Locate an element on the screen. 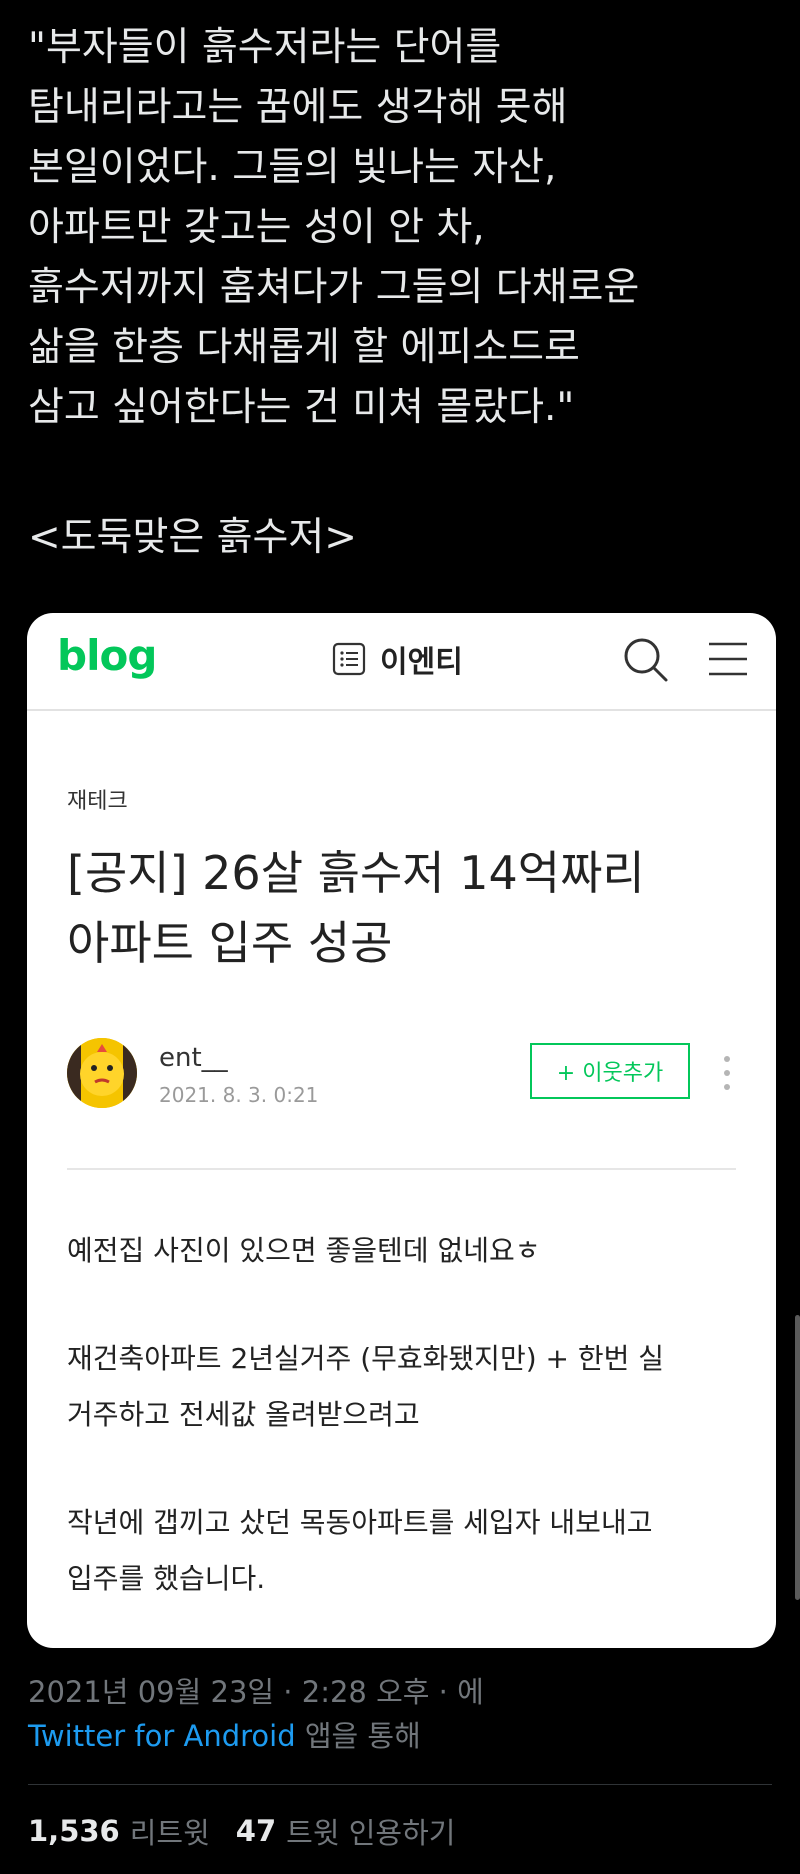 The width and height of the screenshot is (800, 1874). blog-header: blog 이엔티 is located at coordinates (401, 662).